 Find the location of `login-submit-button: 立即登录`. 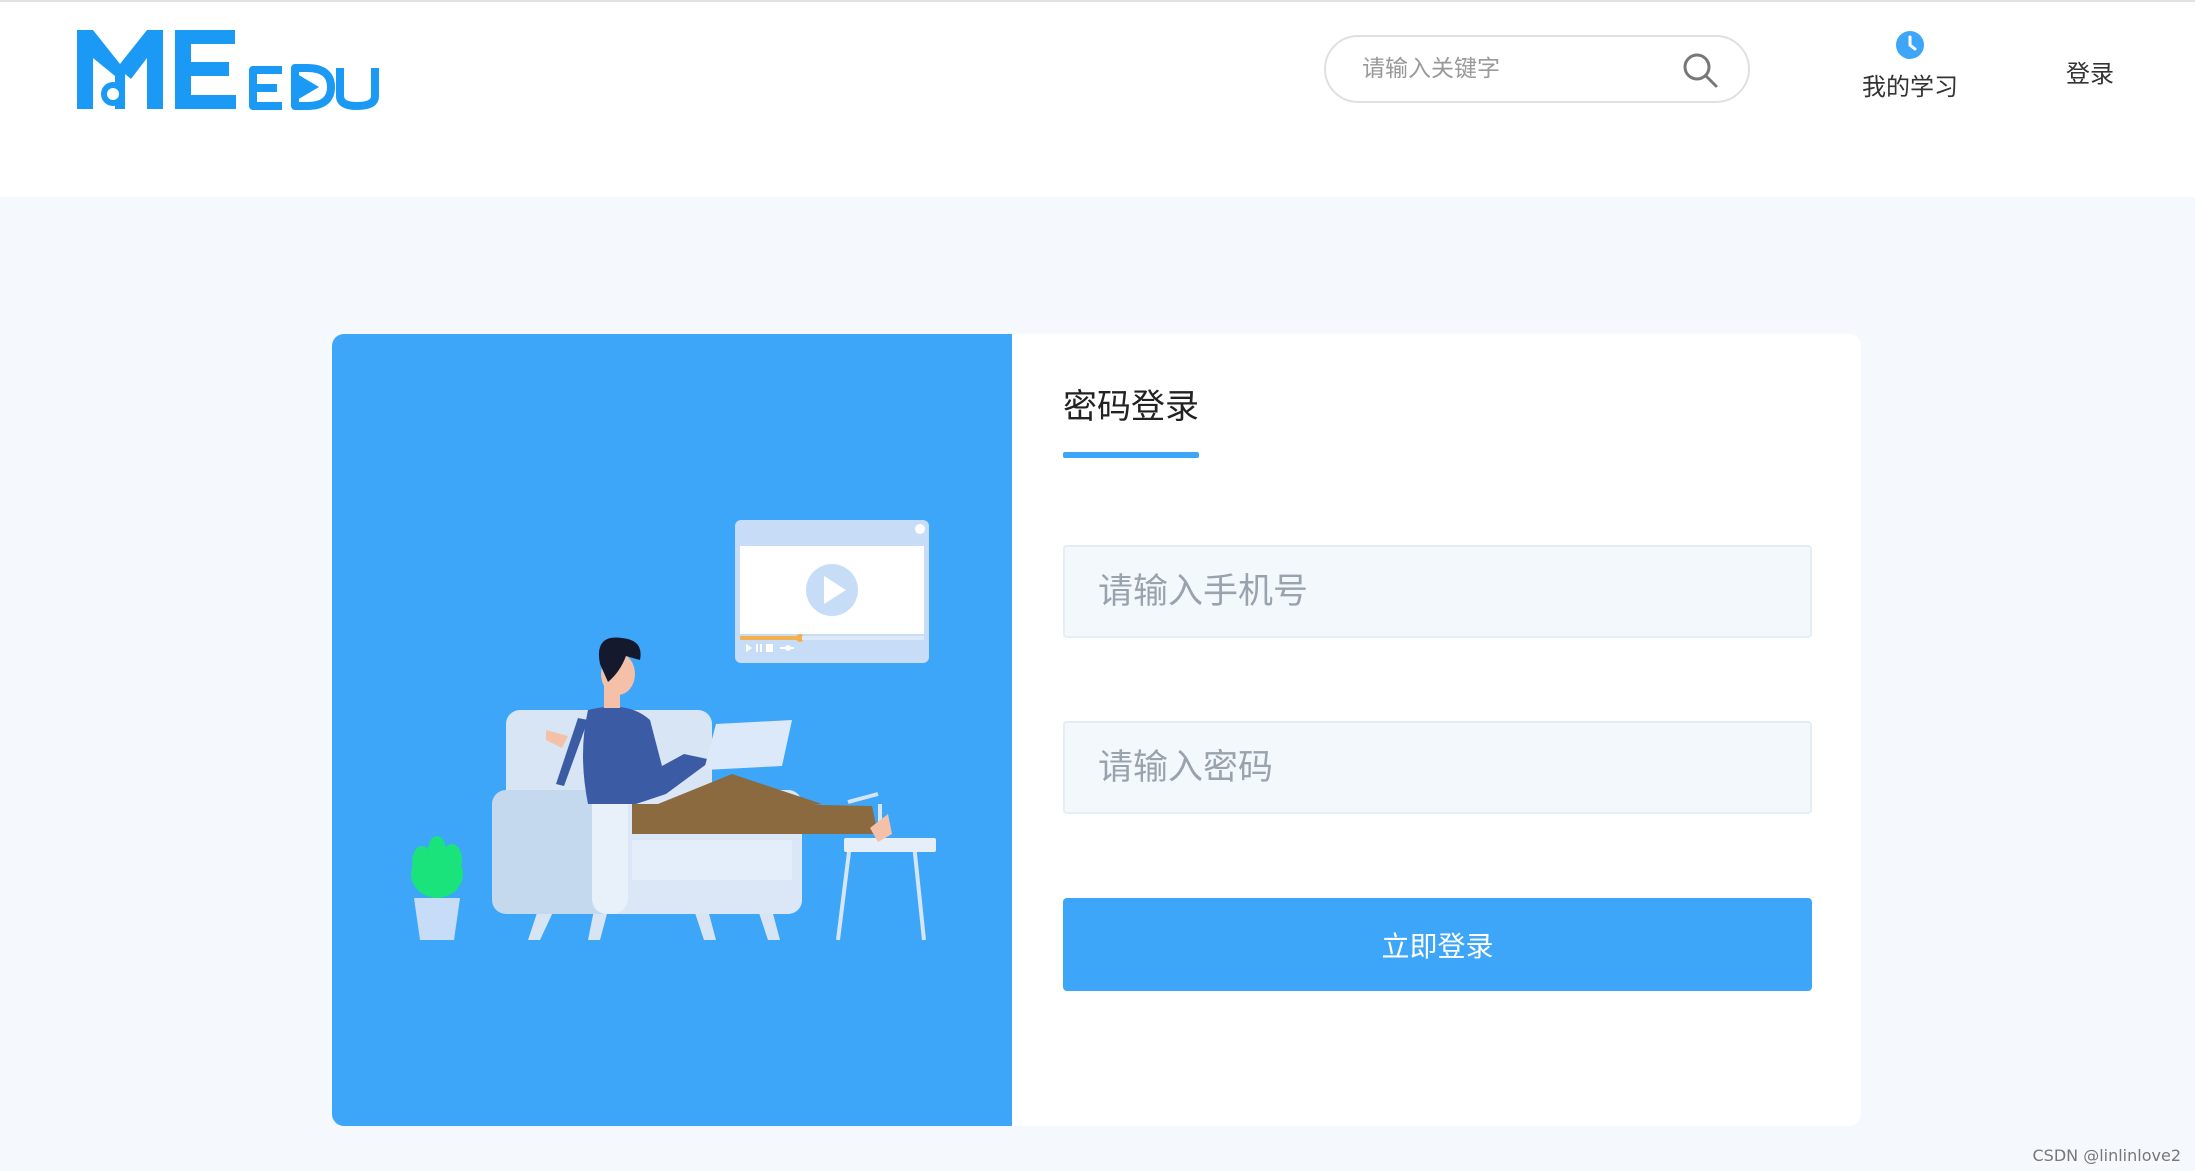

login-submit-button: 立即登录 is located at coordinates (1437, 944).